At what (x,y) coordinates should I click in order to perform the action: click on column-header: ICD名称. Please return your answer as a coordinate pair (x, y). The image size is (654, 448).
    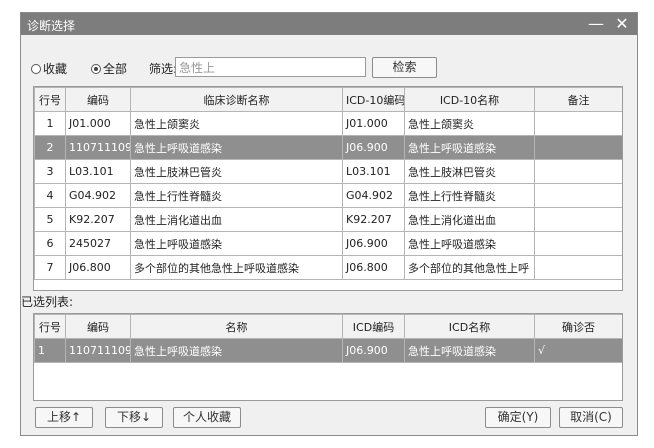
    Looking at the image, I should click on (469, 326).